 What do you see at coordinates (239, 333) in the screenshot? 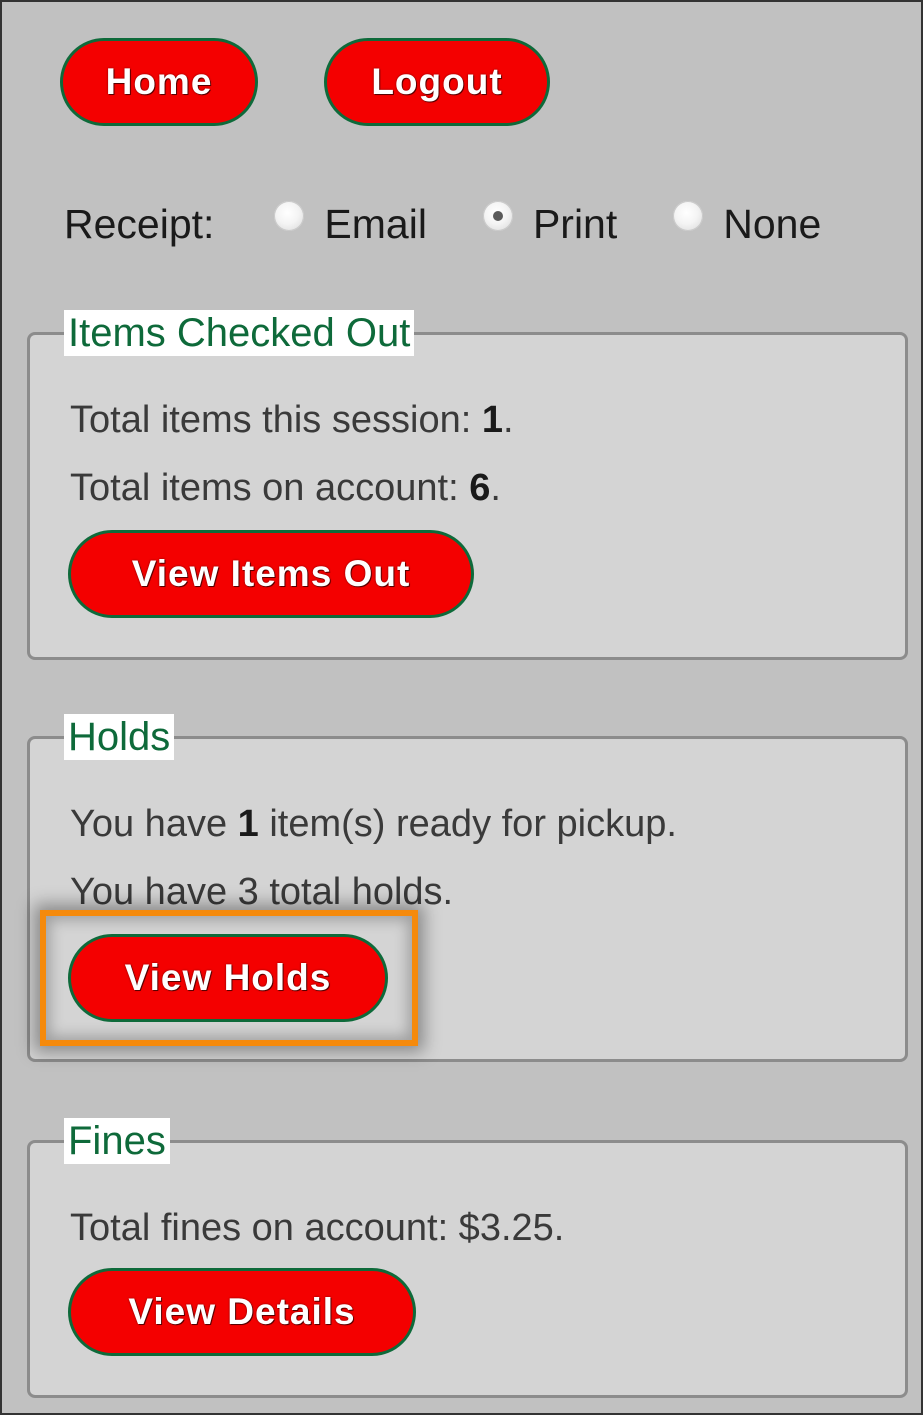
I see `items-checked-out-title: Items Checked Out` at bounding box center [239, 333].